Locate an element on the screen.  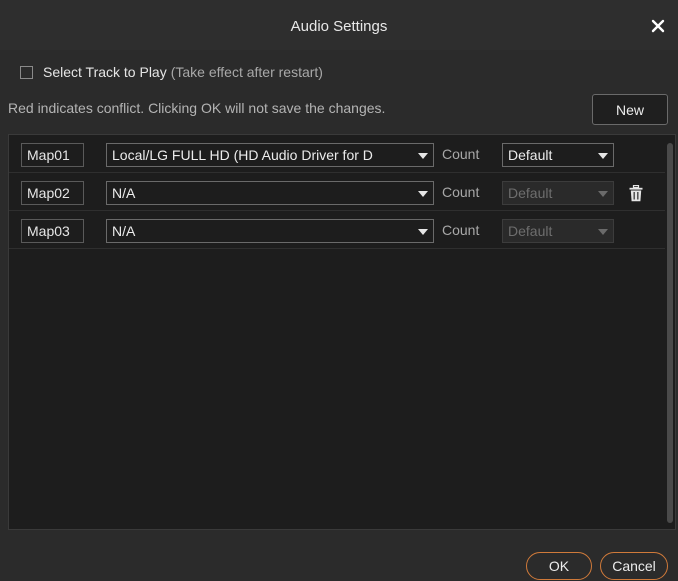
trash-icon is located at coordinates (636, 192).